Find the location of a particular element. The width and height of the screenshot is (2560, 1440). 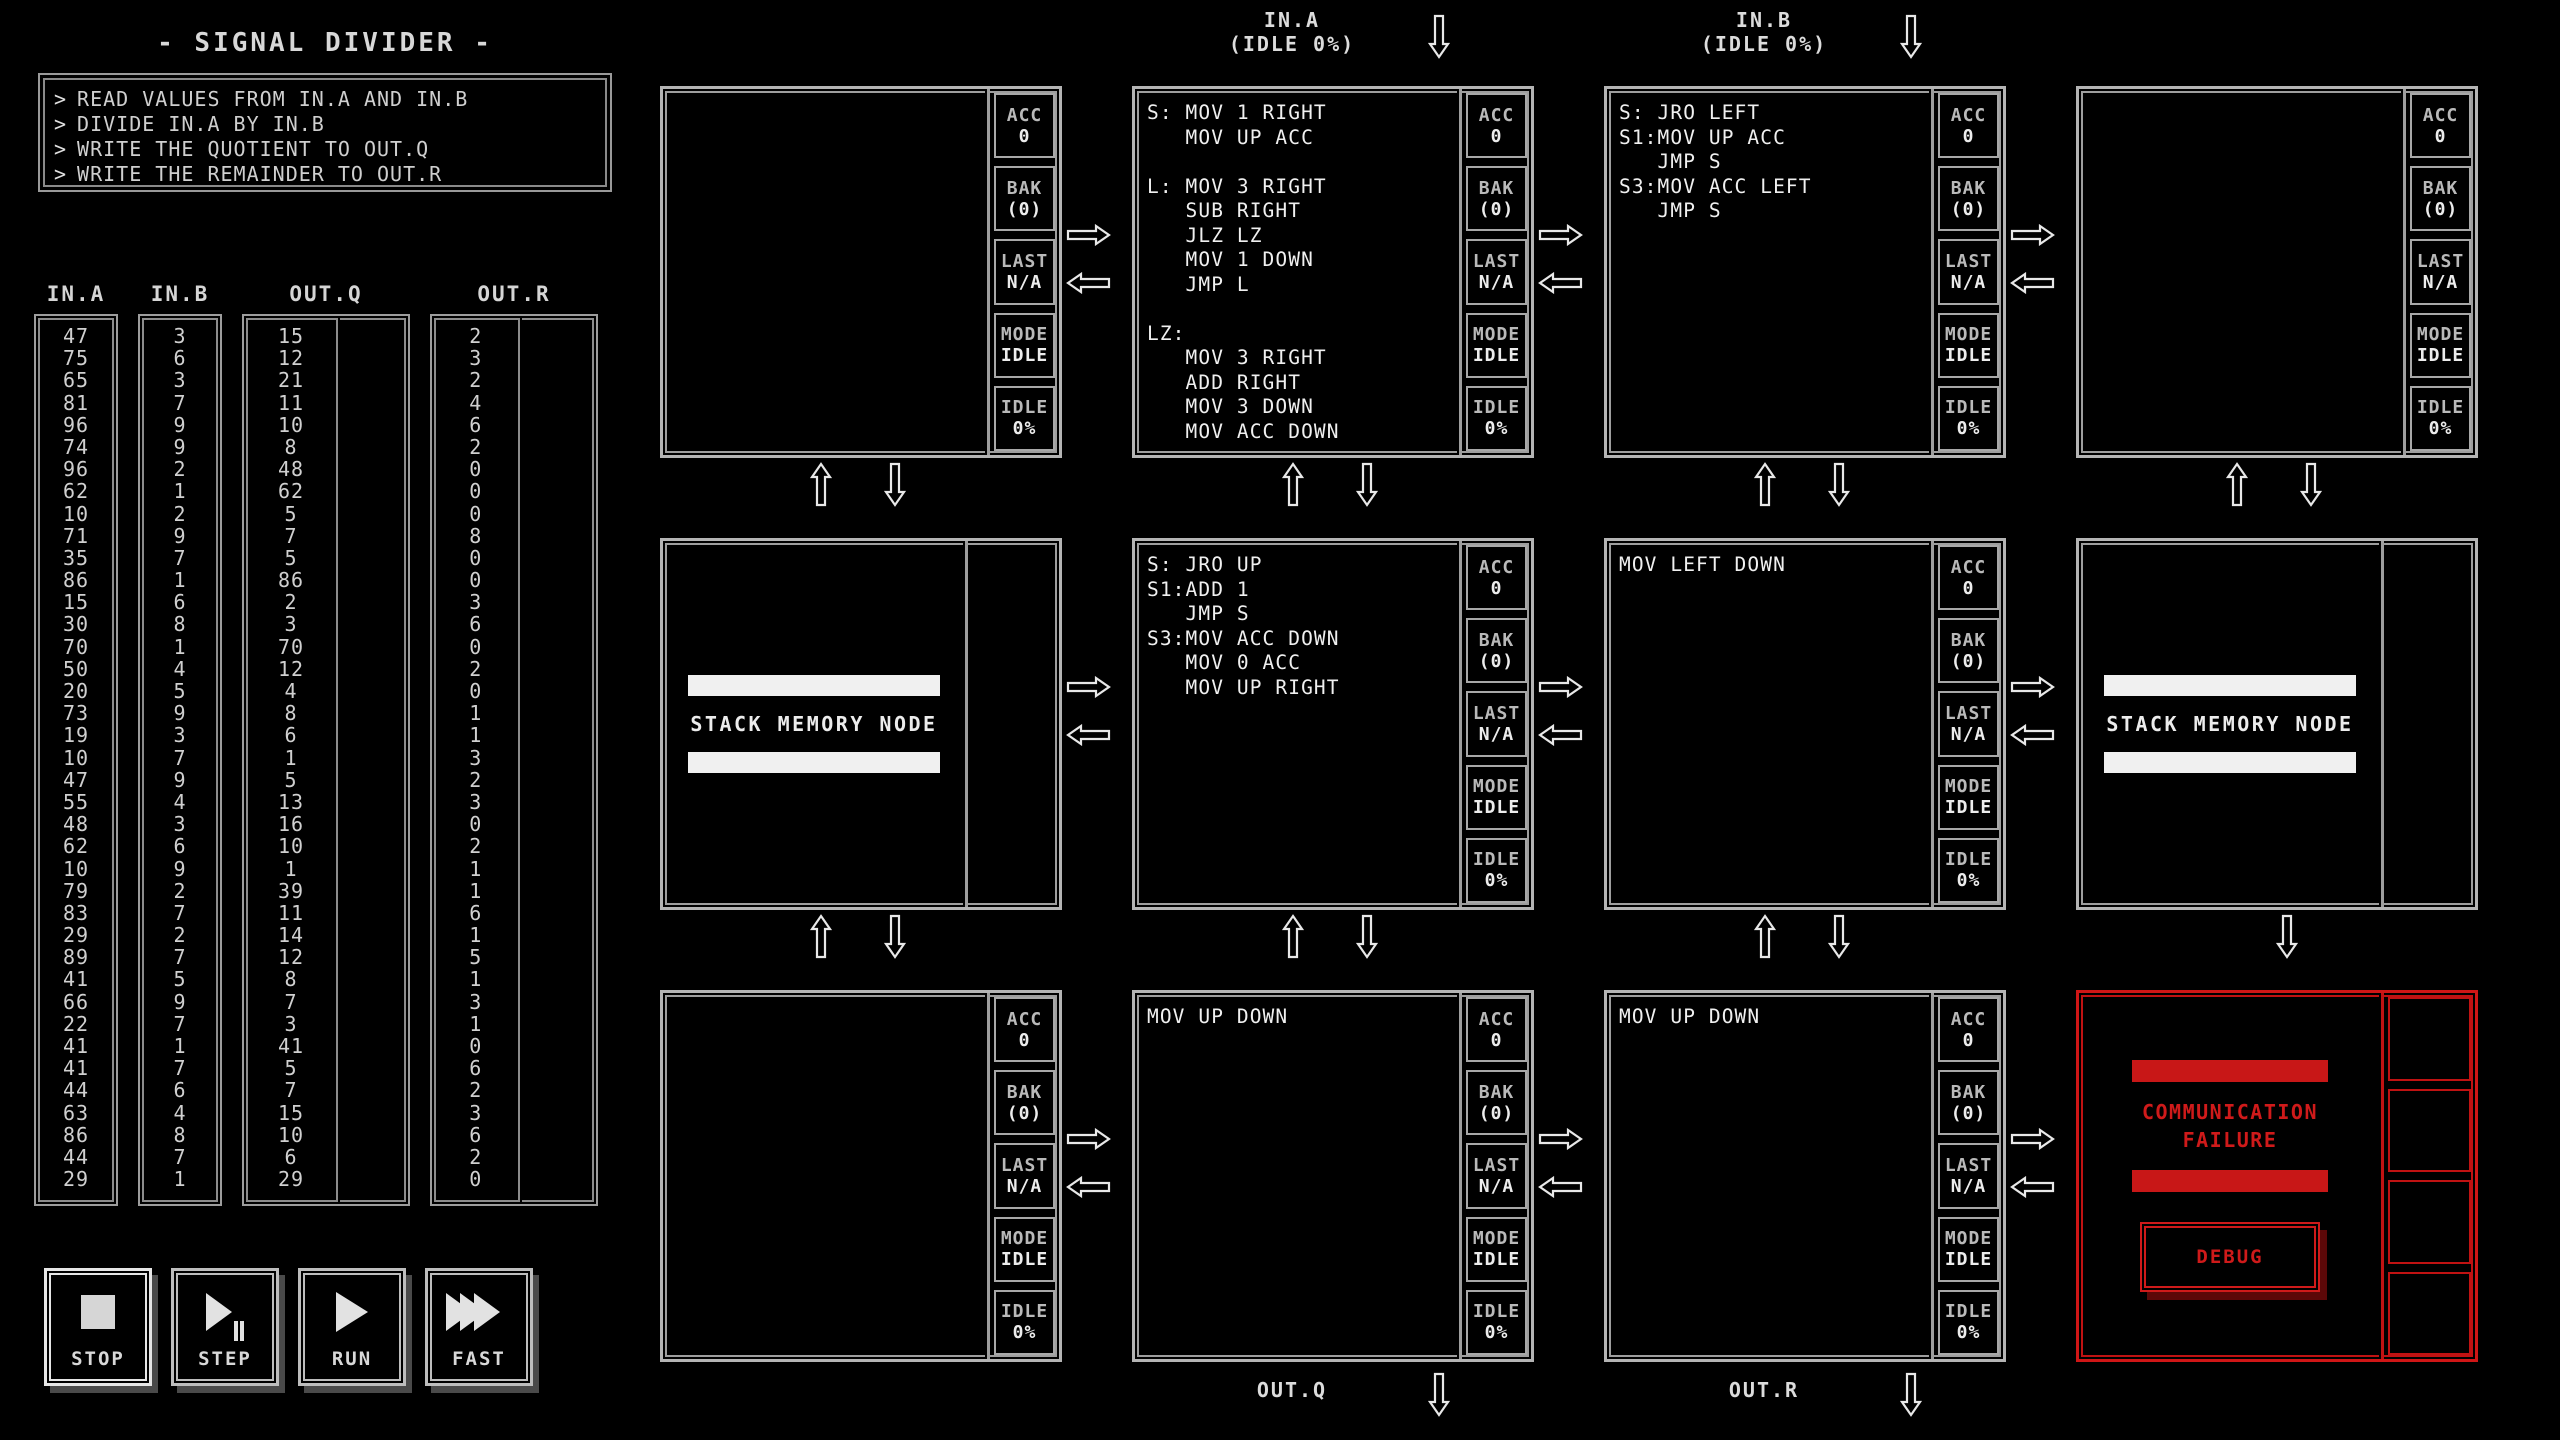

register-last: LAST N/A is located at coordinates (1496, 272).